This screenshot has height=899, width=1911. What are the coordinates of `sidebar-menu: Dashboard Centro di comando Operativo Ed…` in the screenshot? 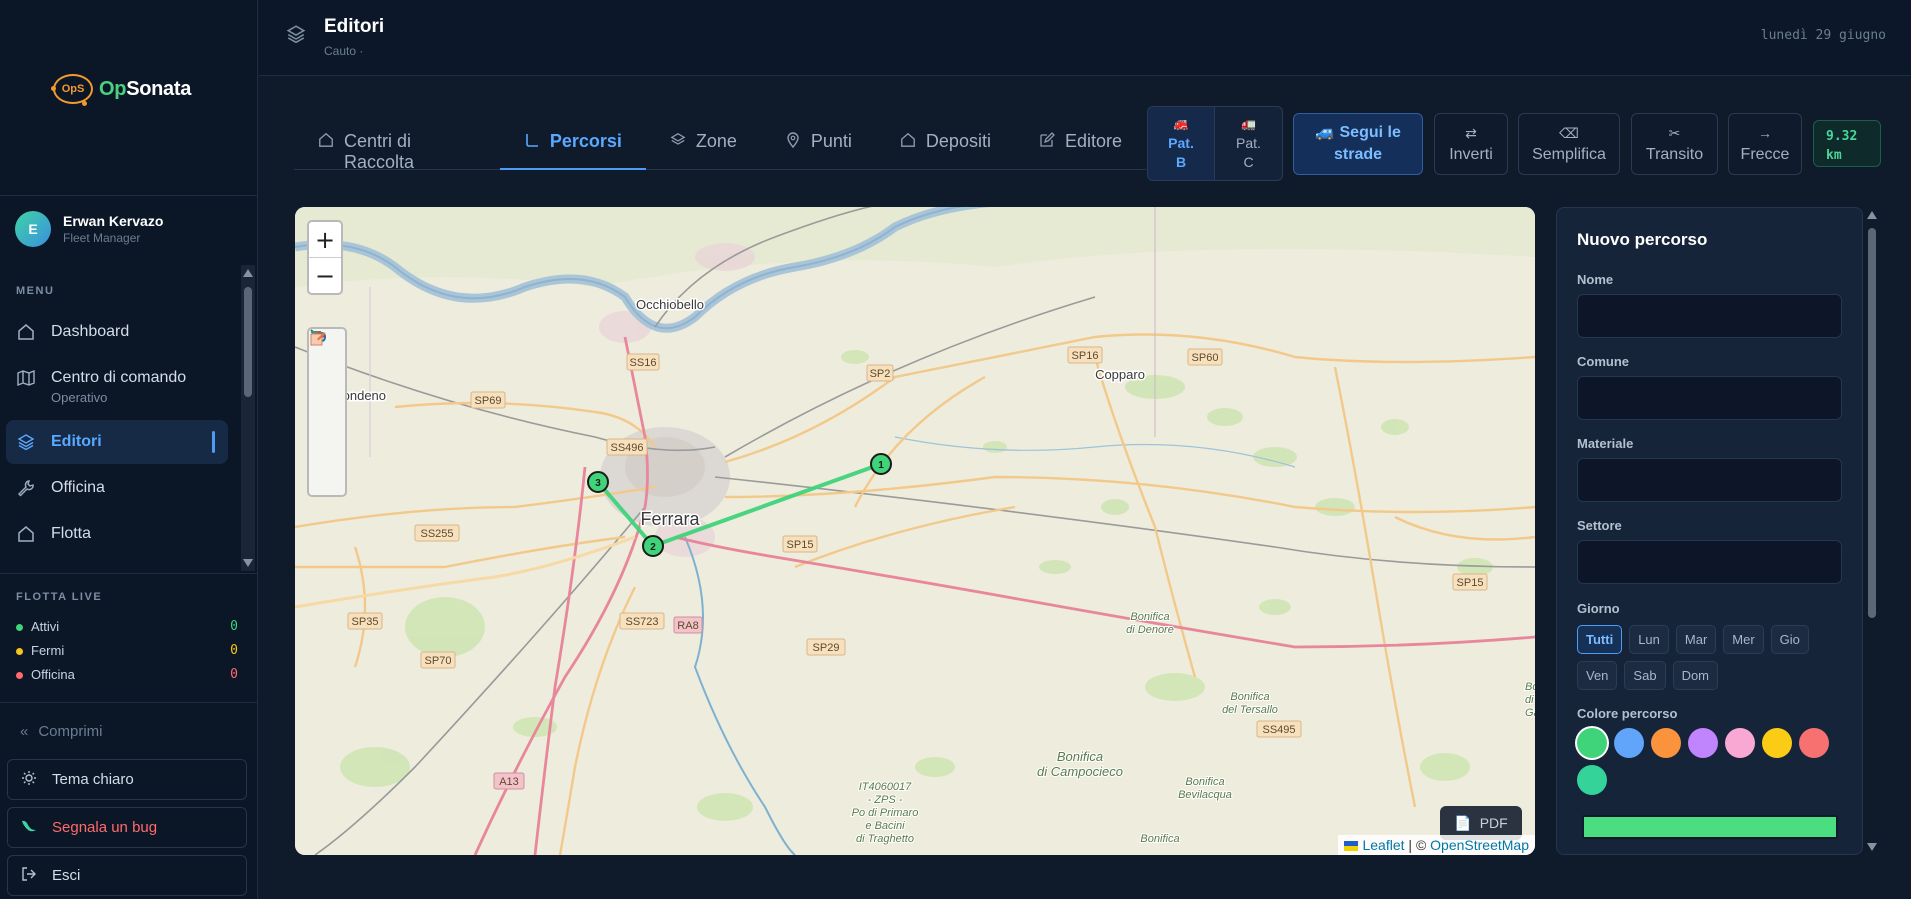 It's located at (117, 434).